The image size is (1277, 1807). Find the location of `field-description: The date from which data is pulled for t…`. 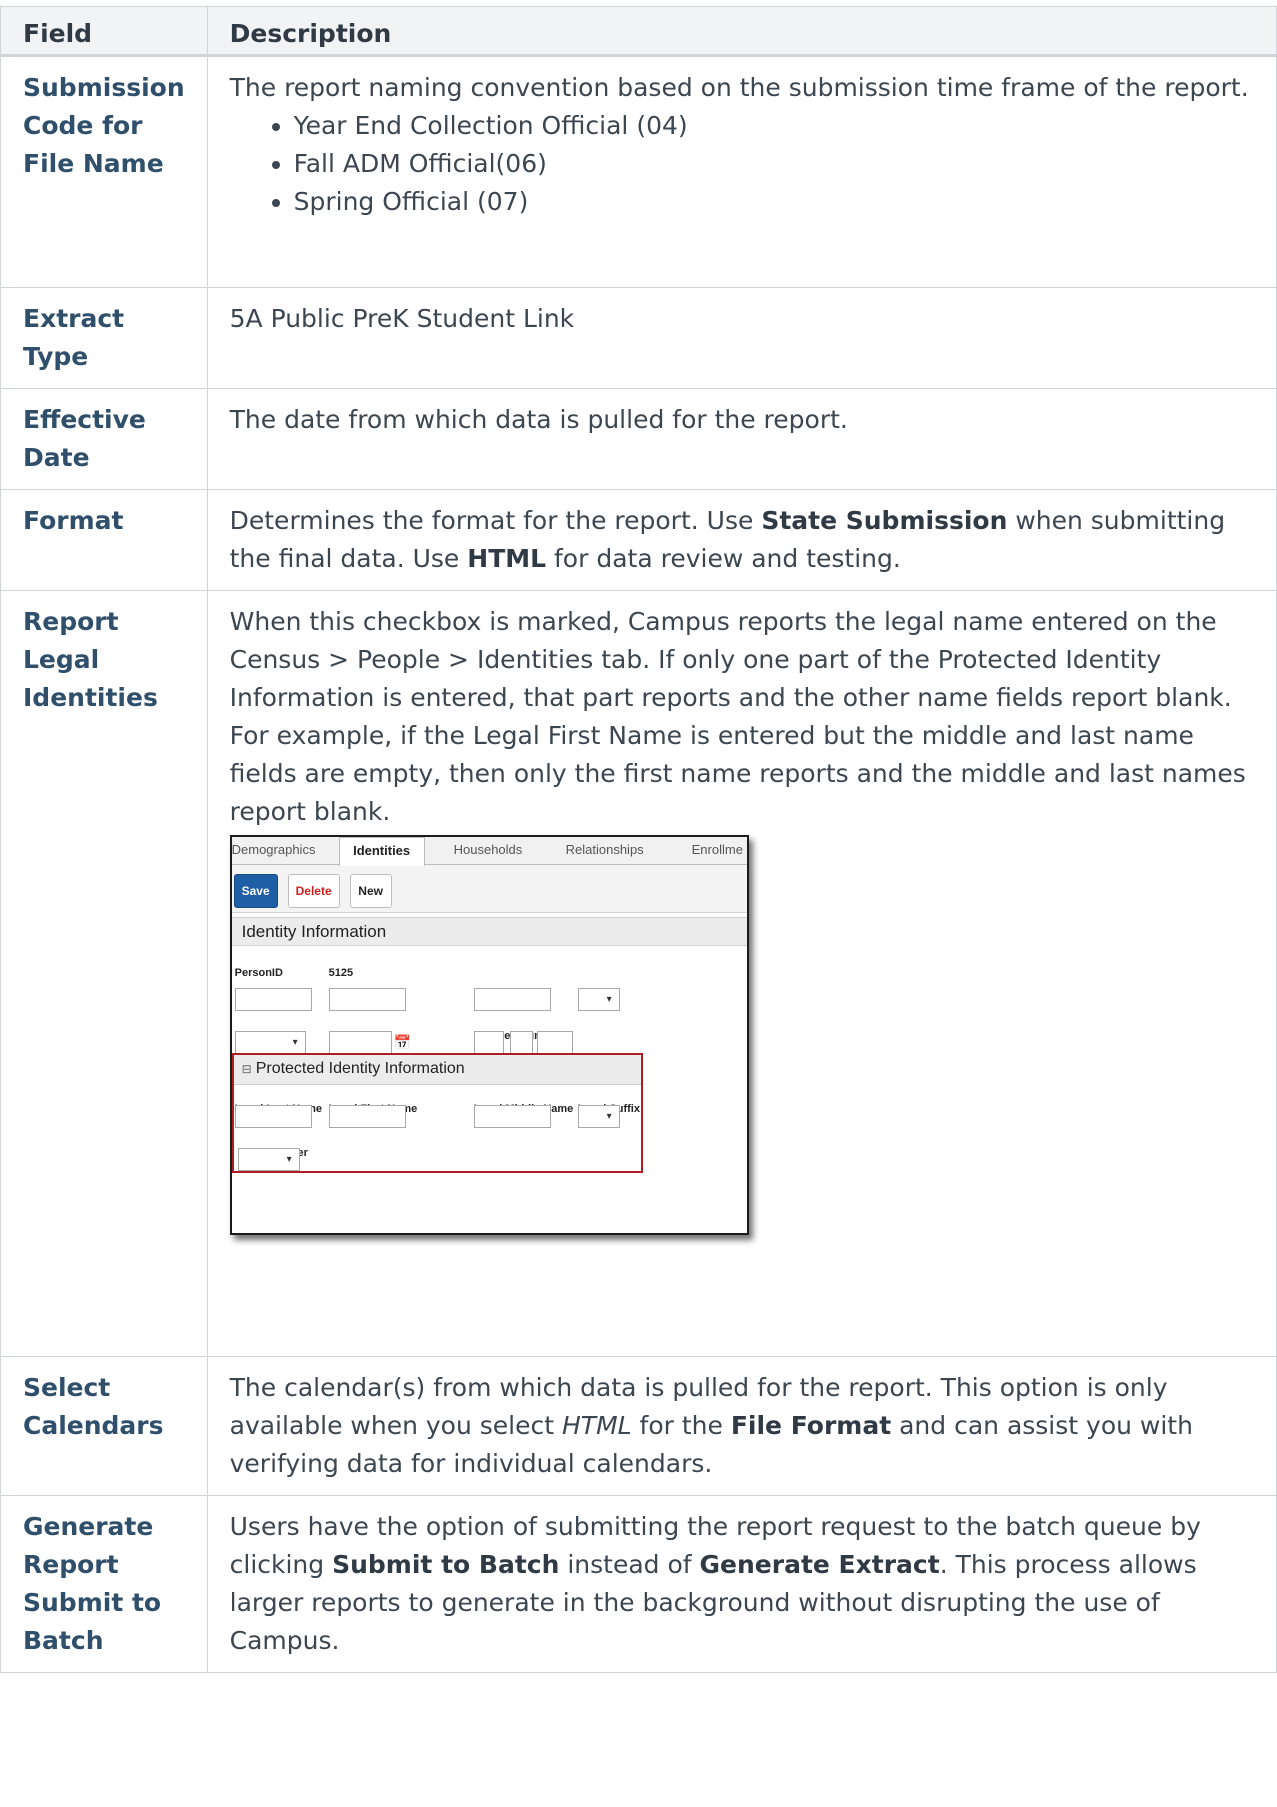

field-description: The date from which data is pulled for t… is located at coordinates (741, 439).